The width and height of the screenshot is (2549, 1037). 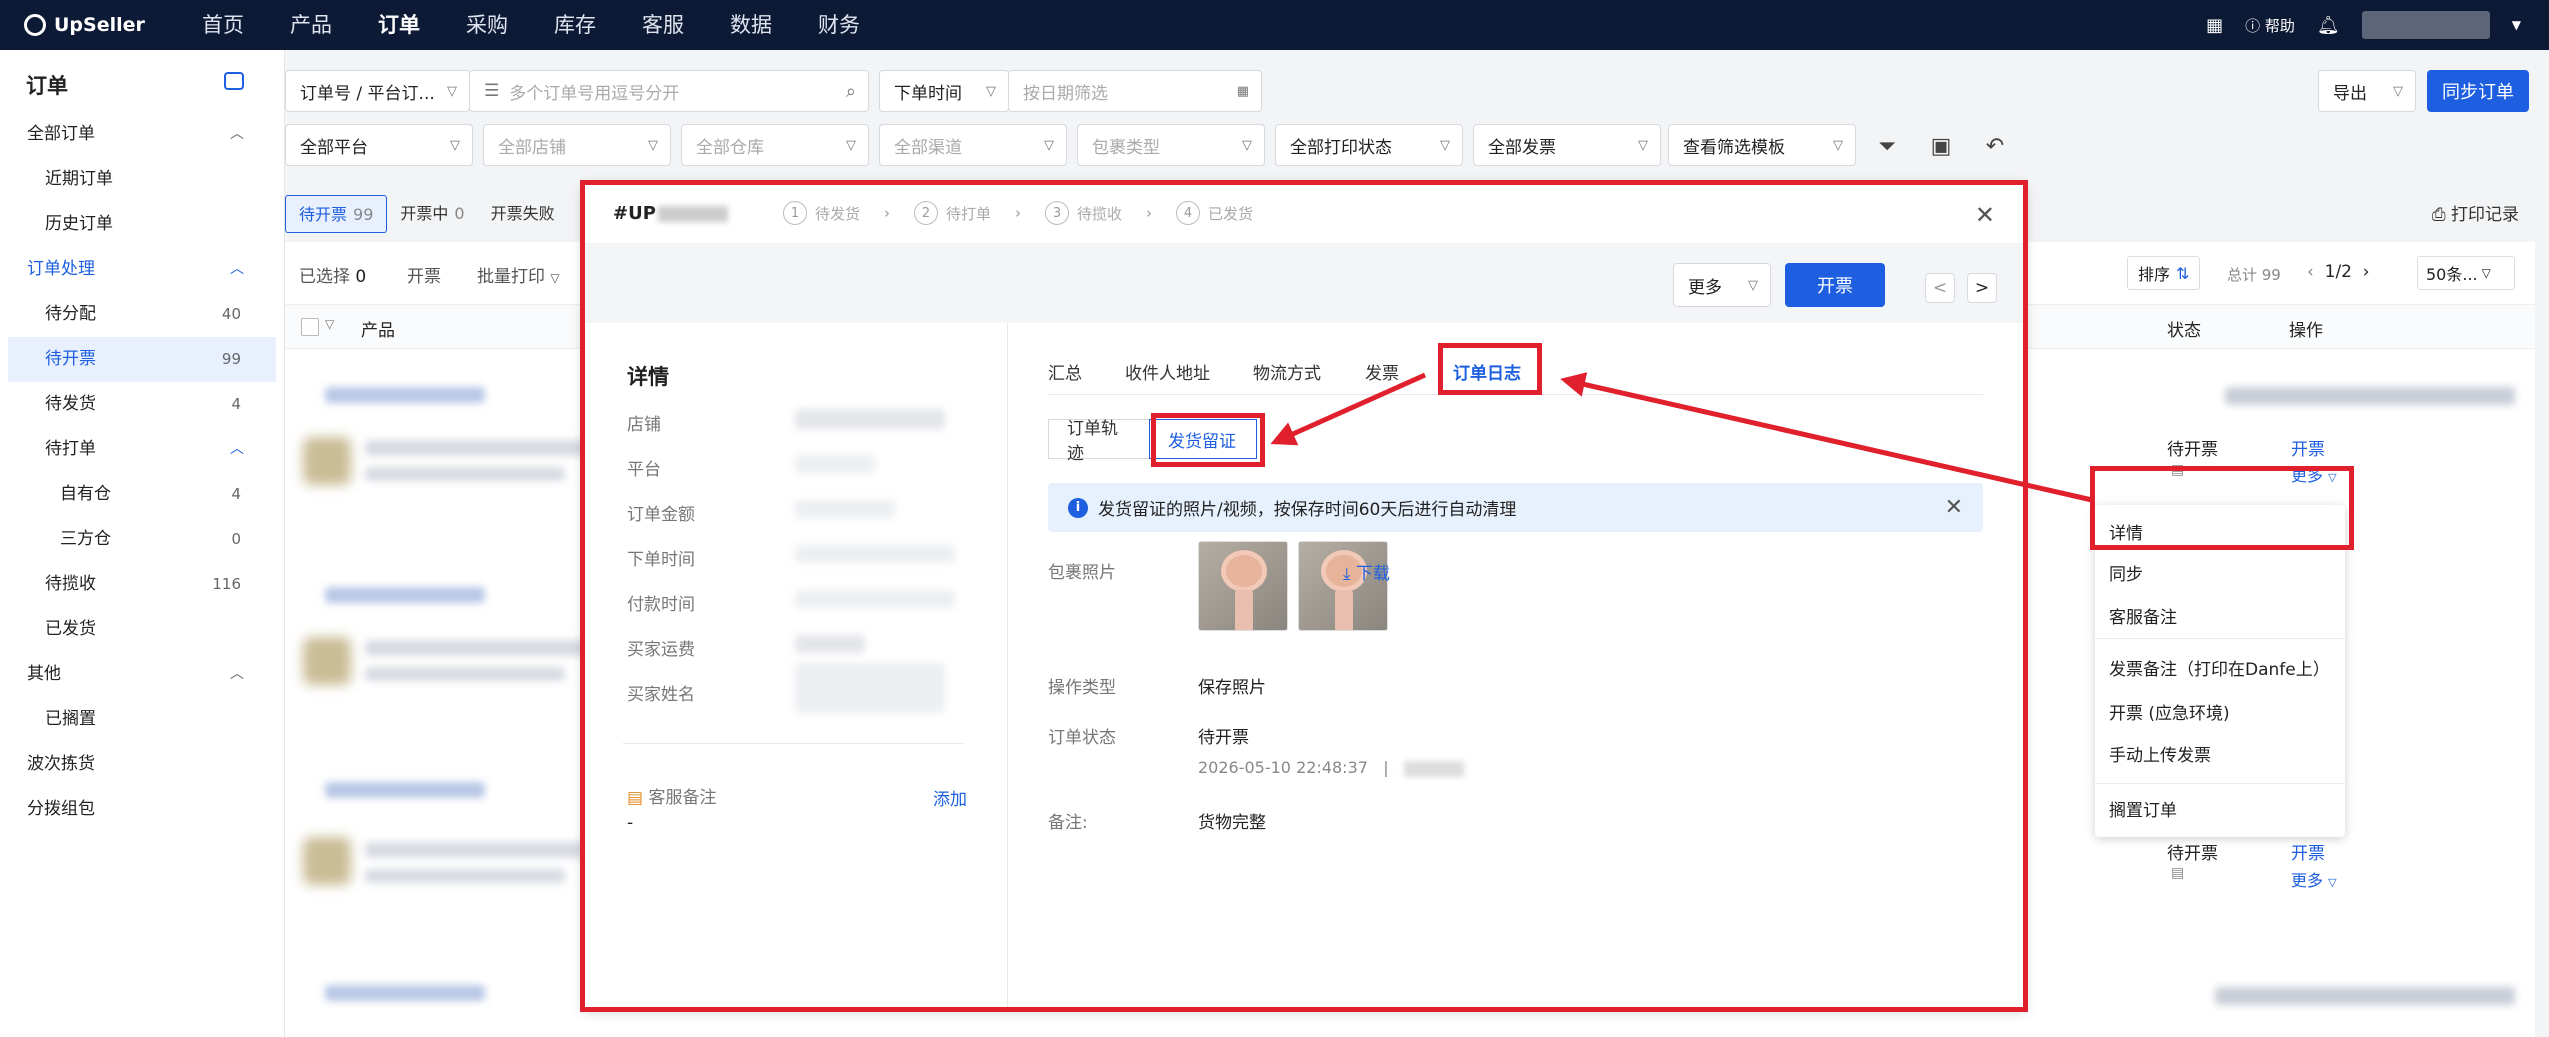 What do you see at coordinates (377, 91) in the screenshot?
I see `search-type-select: 订单号 / 平台订... ▽` at bounding box center [377, 91].